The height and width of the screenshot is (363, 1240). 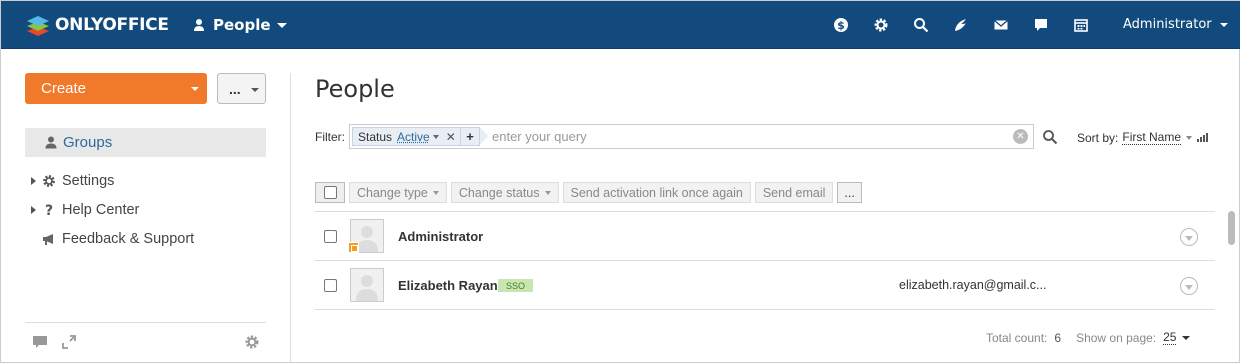 I want to click on action-label: Send activation link once again, so click(x=657, y=193).